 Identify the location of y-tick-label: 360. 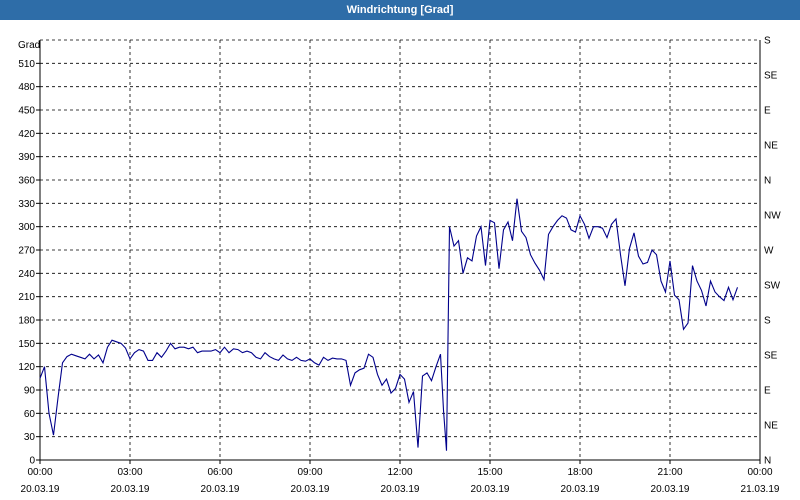
(26, 181).